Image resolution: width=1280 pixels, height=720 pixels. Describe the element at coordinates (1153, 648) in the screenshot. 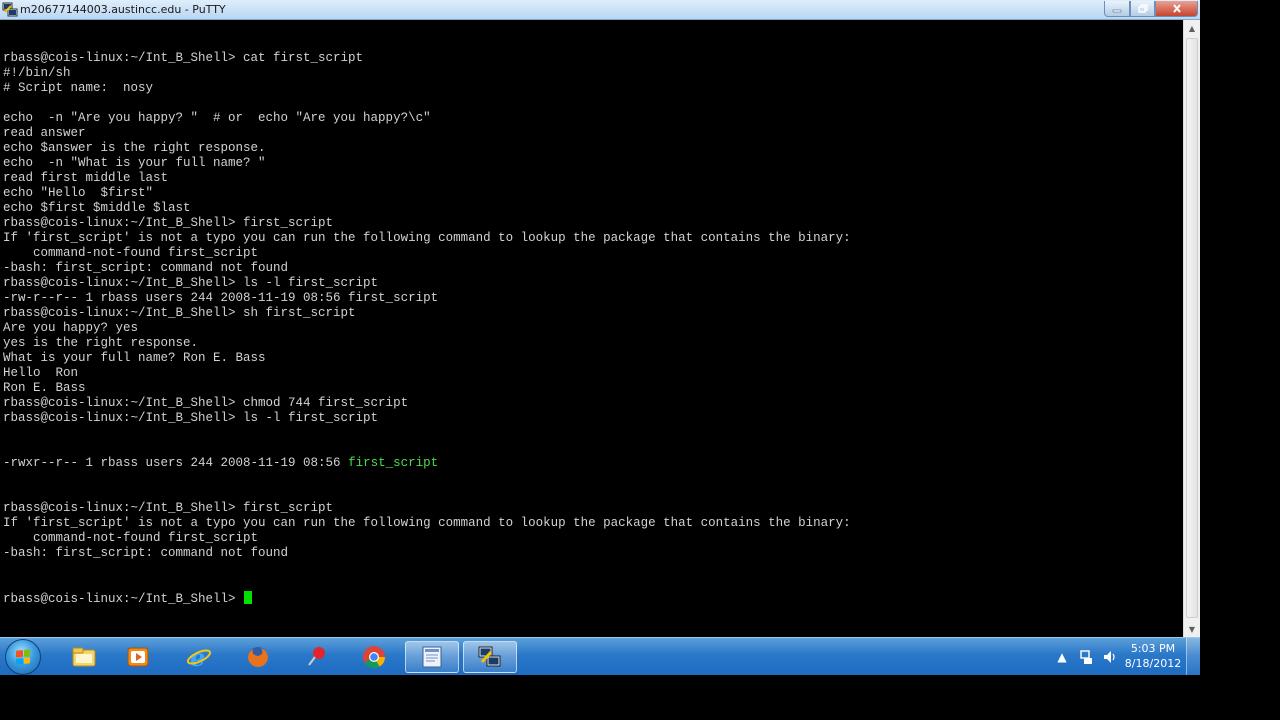

I see `clock-time: 5:03 PM` at that location.